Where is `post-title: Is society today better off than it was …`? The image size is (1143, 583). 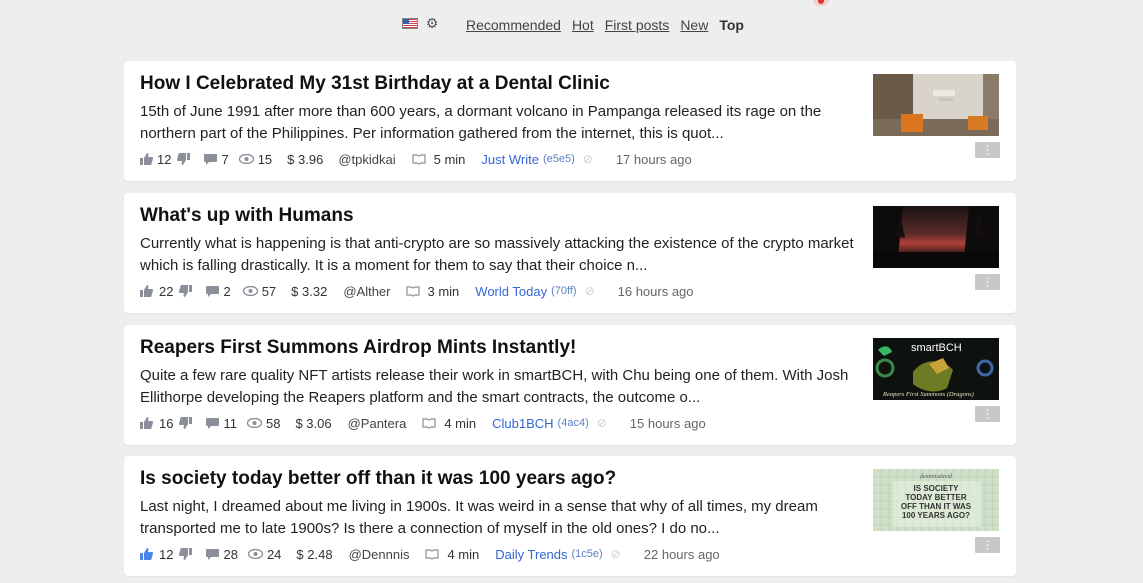
post-title: Is society today better off than it was … is located at coordinates (500, 479).